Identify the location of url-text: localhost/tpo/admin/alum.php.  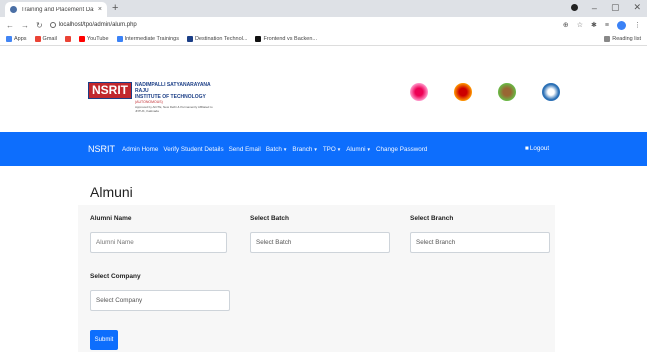
(97, 25).